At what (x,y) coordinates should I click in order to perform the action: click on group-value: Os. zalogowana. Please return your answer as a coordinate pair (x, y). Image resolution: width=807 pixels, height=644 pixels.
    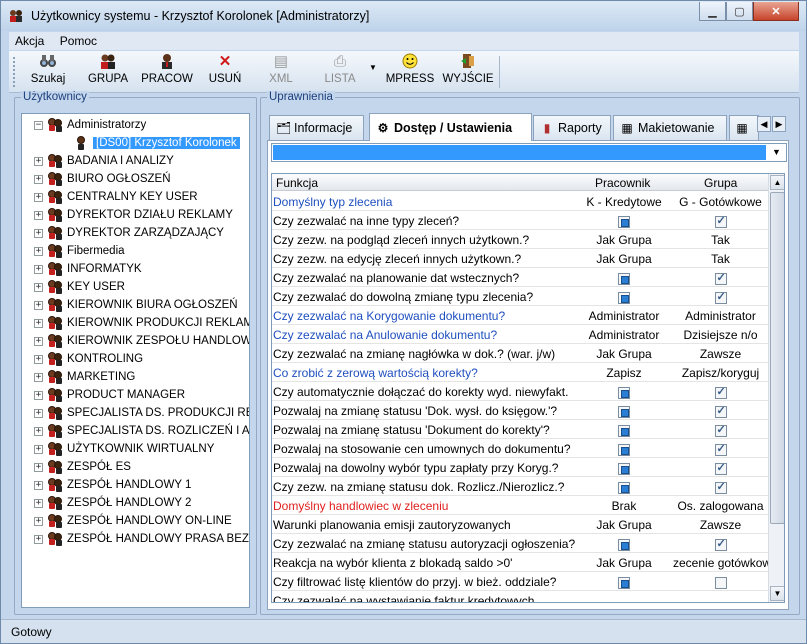
    Looking at the image, I should click on (720, 506).